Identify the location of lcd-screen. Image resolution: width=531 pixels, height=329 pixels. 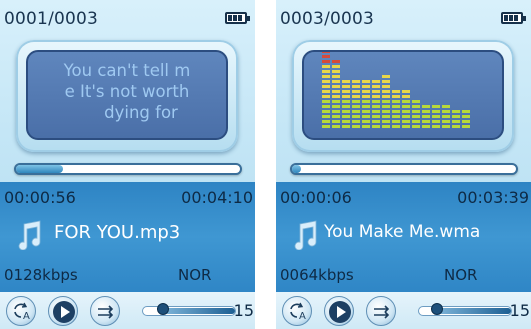
(403, 95).